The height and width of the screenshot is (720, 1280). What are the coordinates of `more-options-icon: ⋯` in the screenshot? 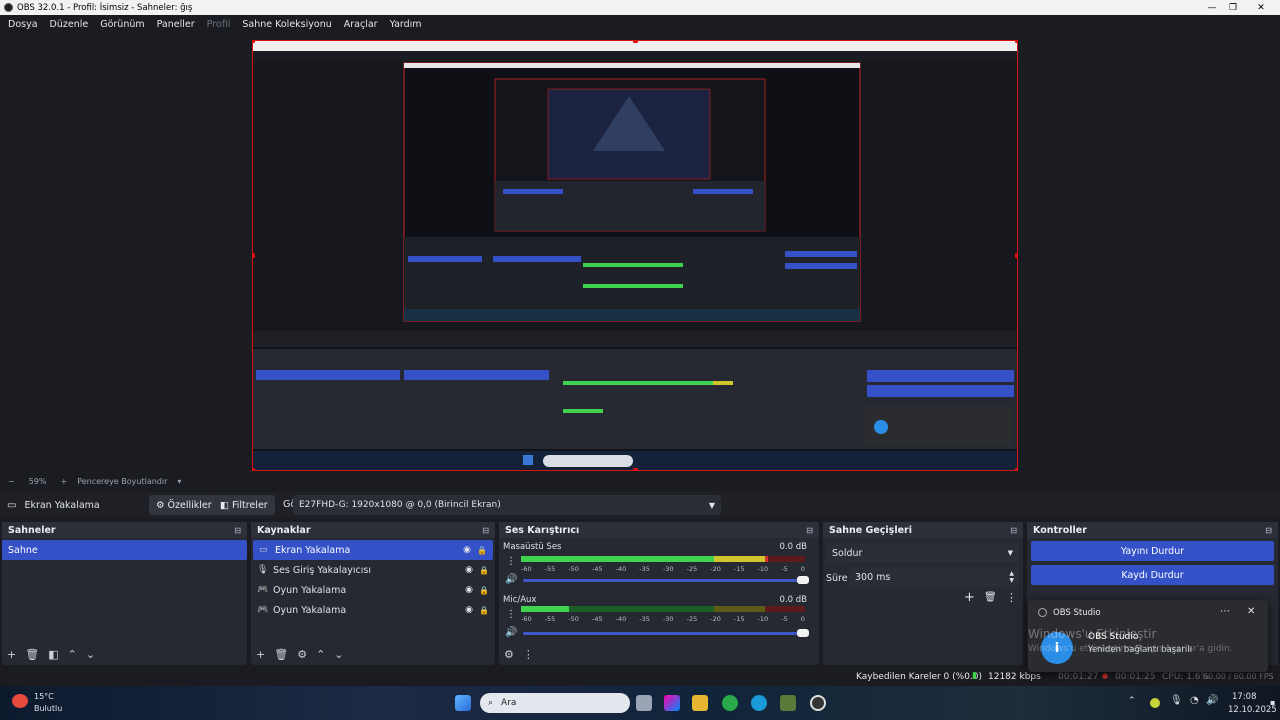 It's located at (1225, 611).